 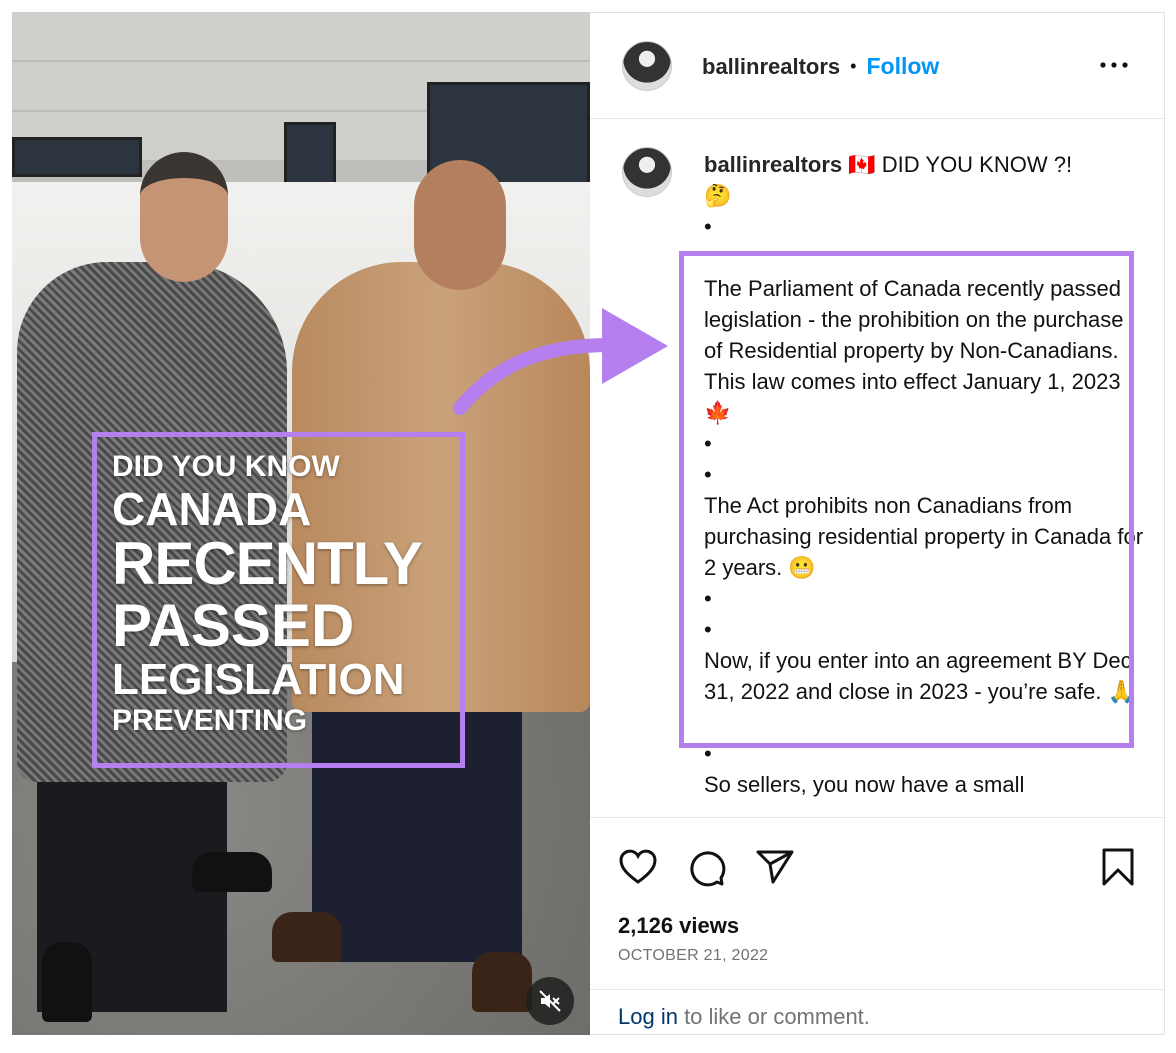 I want to click on caption-emoji: 🤔, so click(x=718, y=195).